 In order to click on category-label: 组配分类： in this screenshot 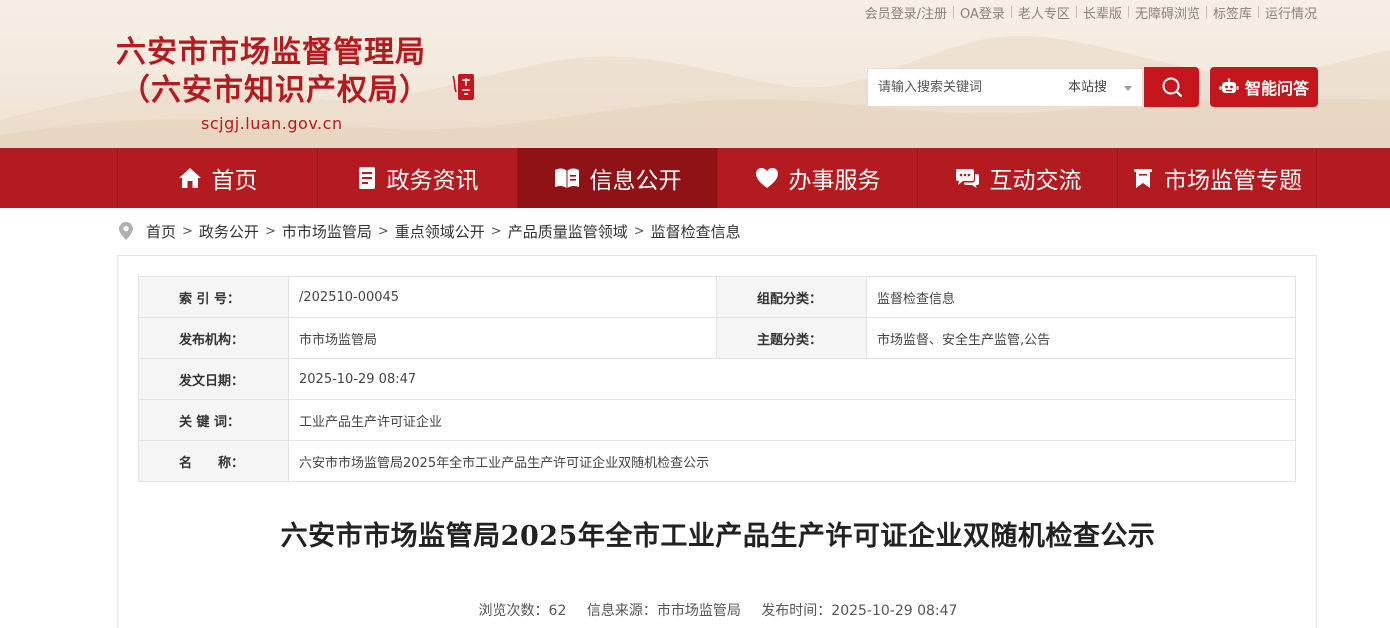, I will do `click(791, 297)`.